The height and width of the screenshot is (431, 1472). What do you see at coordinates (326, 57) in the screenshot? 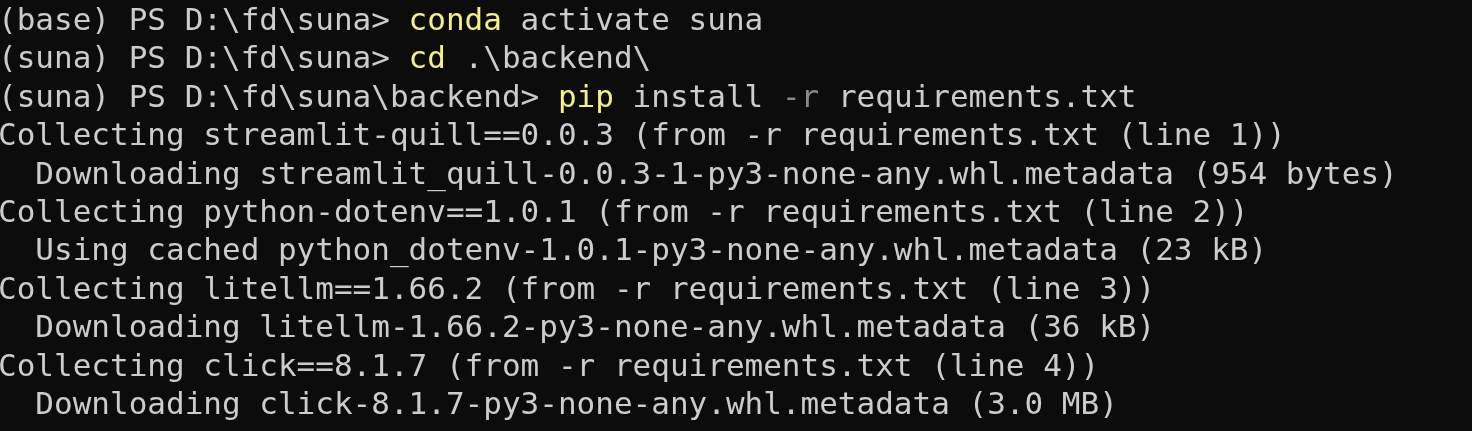
I see `terminal-line: (suna) PS D:\fd\suna> cd .\backend\` at bounding box center [326, 57].